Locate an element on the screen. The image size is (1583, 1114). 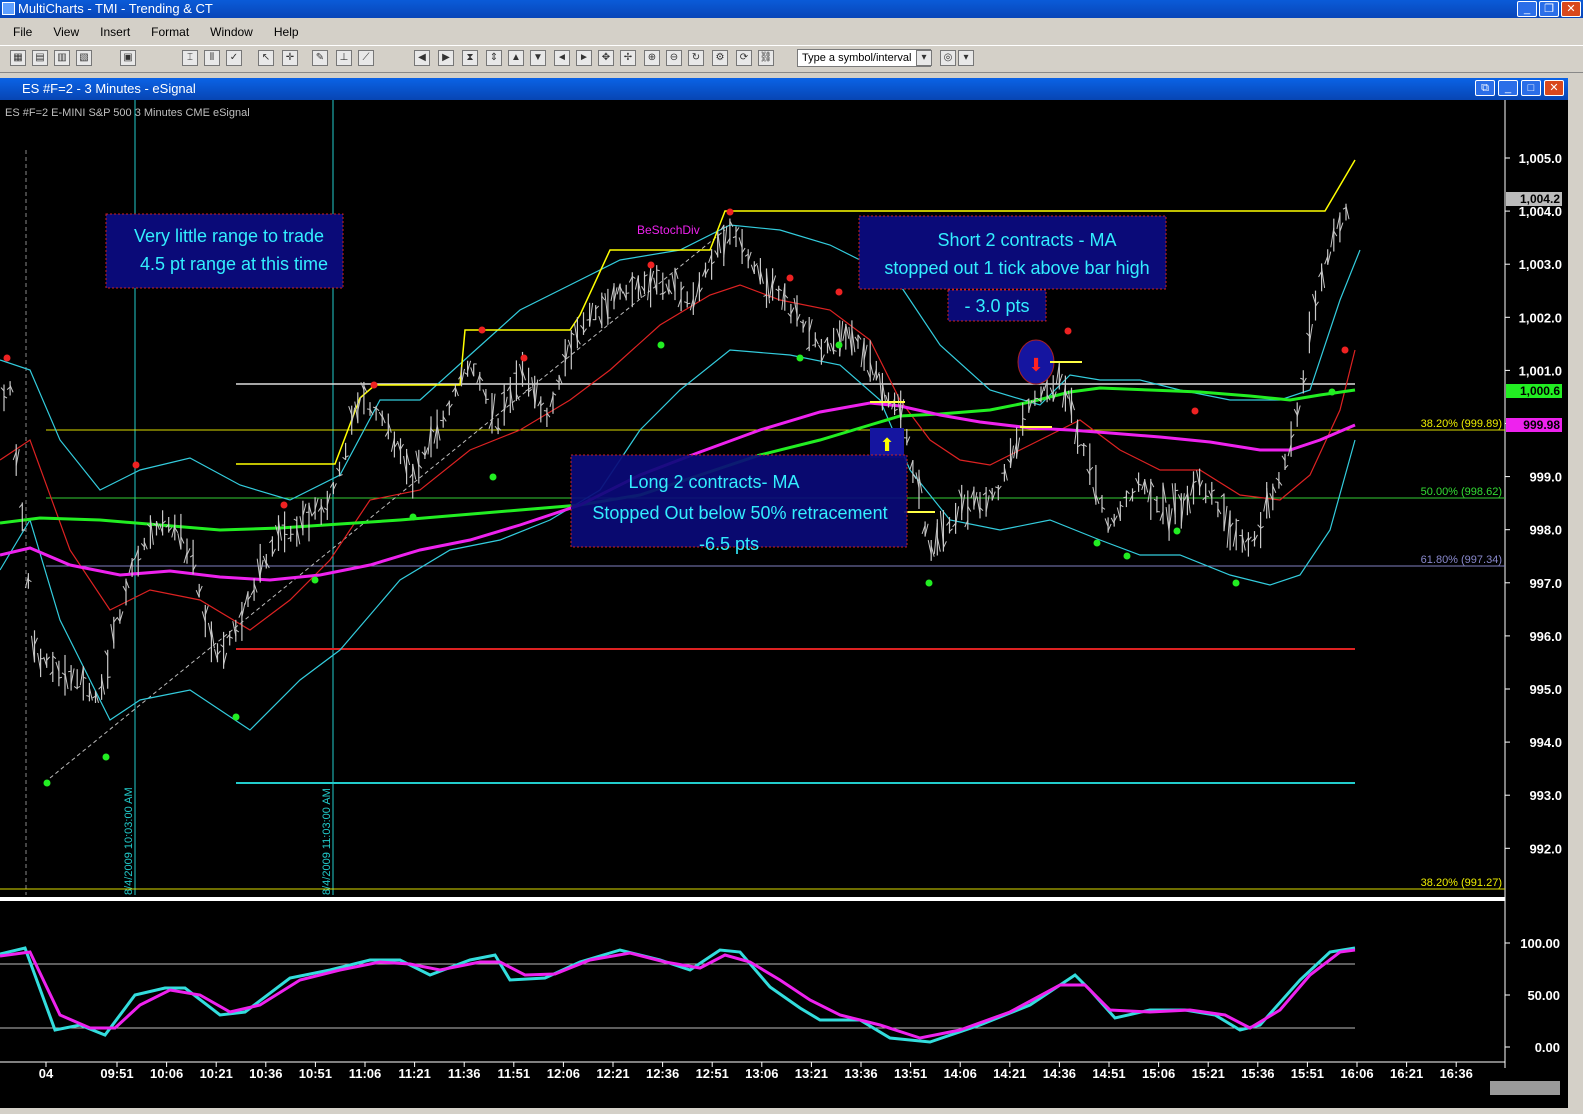
time-tick-label: 12:06 is located at coordinates (563, 1073).